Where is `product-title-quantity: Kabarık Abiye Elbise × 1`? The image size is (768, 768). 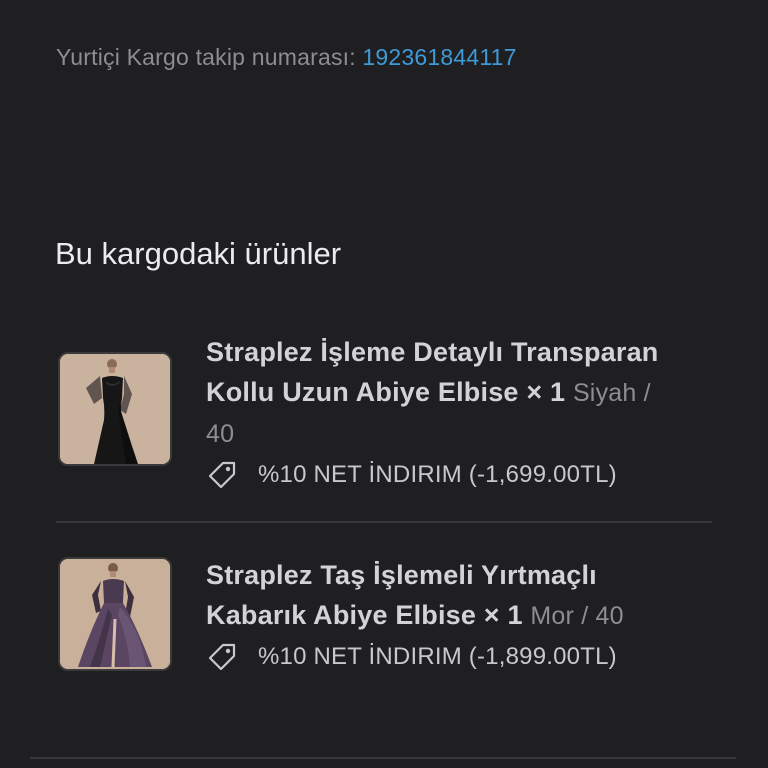
product-title-quantity: Kabarık Abiye Elbise × 1 is located at coordinates (364, 615).